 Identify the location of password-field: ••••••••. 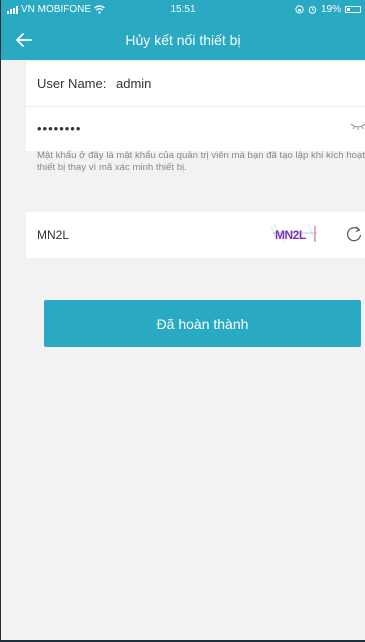
(59, 128).